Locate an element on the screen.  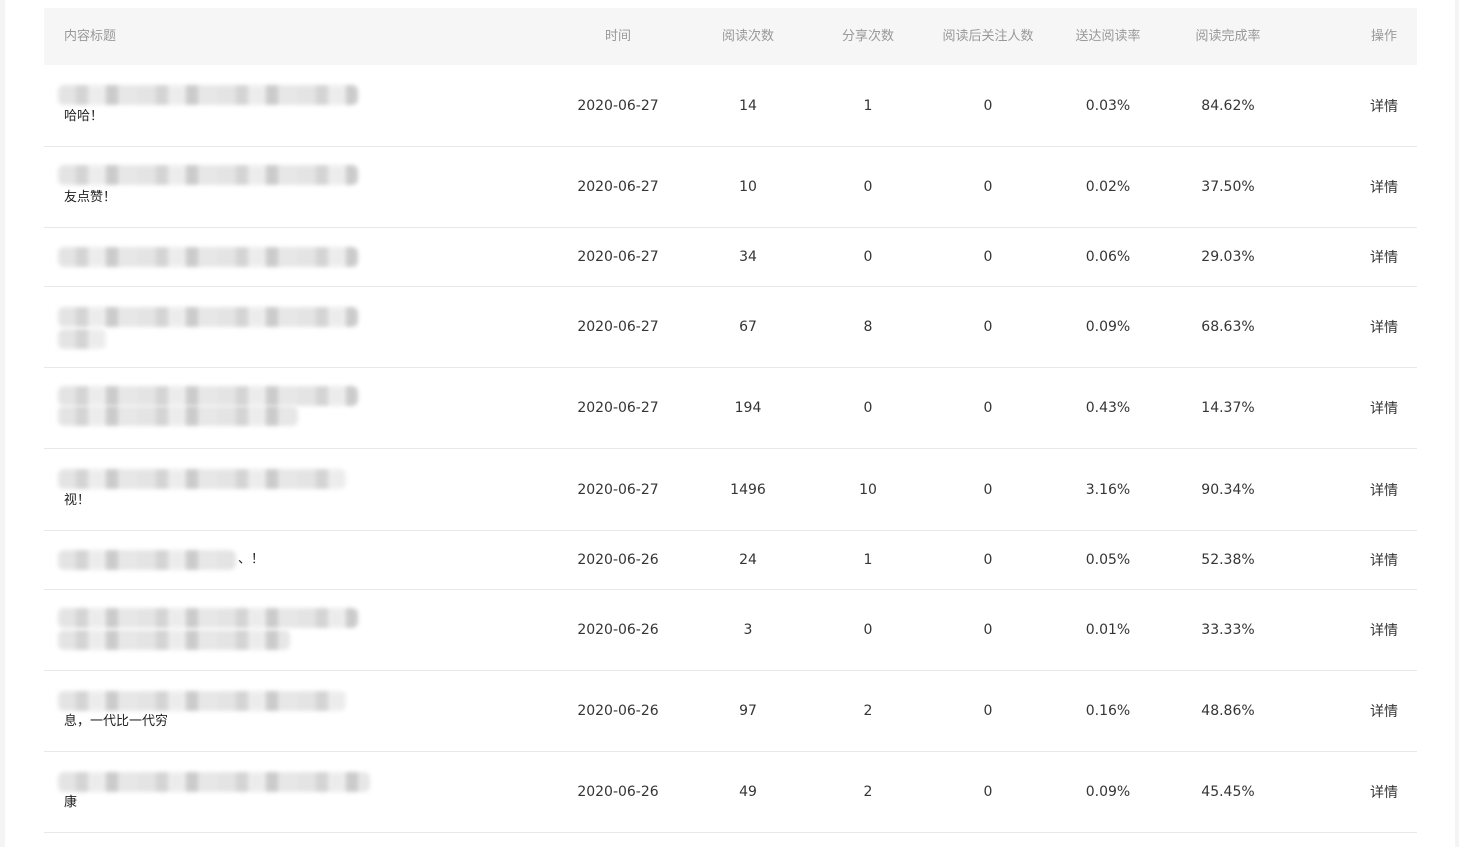
header-complete-rate: 阅读完成率 is located at coordinates (1228, 36).